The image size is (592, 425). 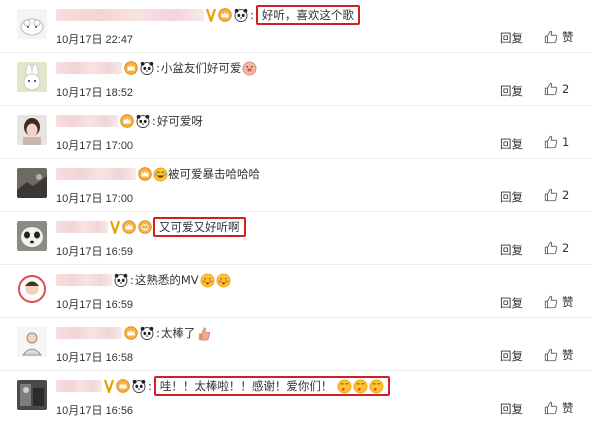 I want to click on comment-text: 又可爱又好听啊, so click(x=199, y=227).